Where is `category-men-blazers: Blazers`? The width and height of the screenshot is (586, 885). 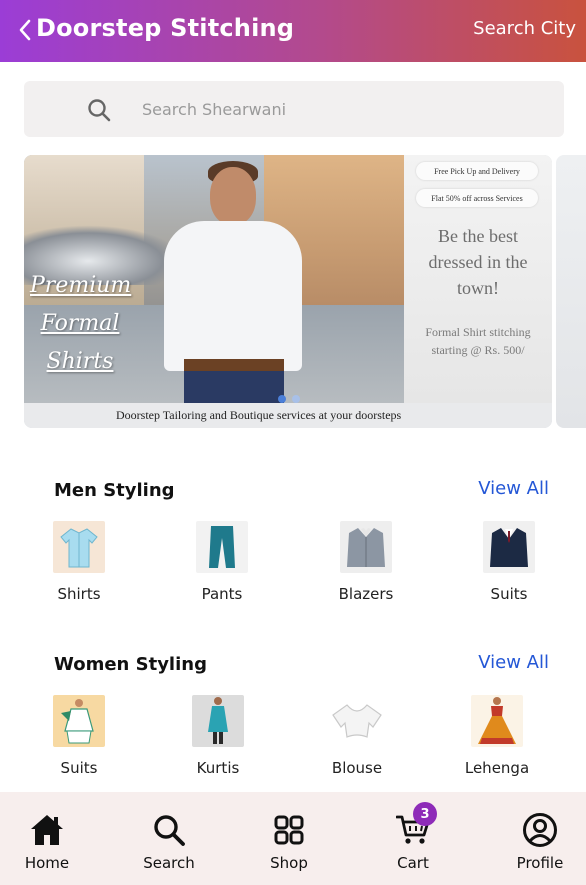
category-men-blazers: Blazers is located at coordinates (366, 562).